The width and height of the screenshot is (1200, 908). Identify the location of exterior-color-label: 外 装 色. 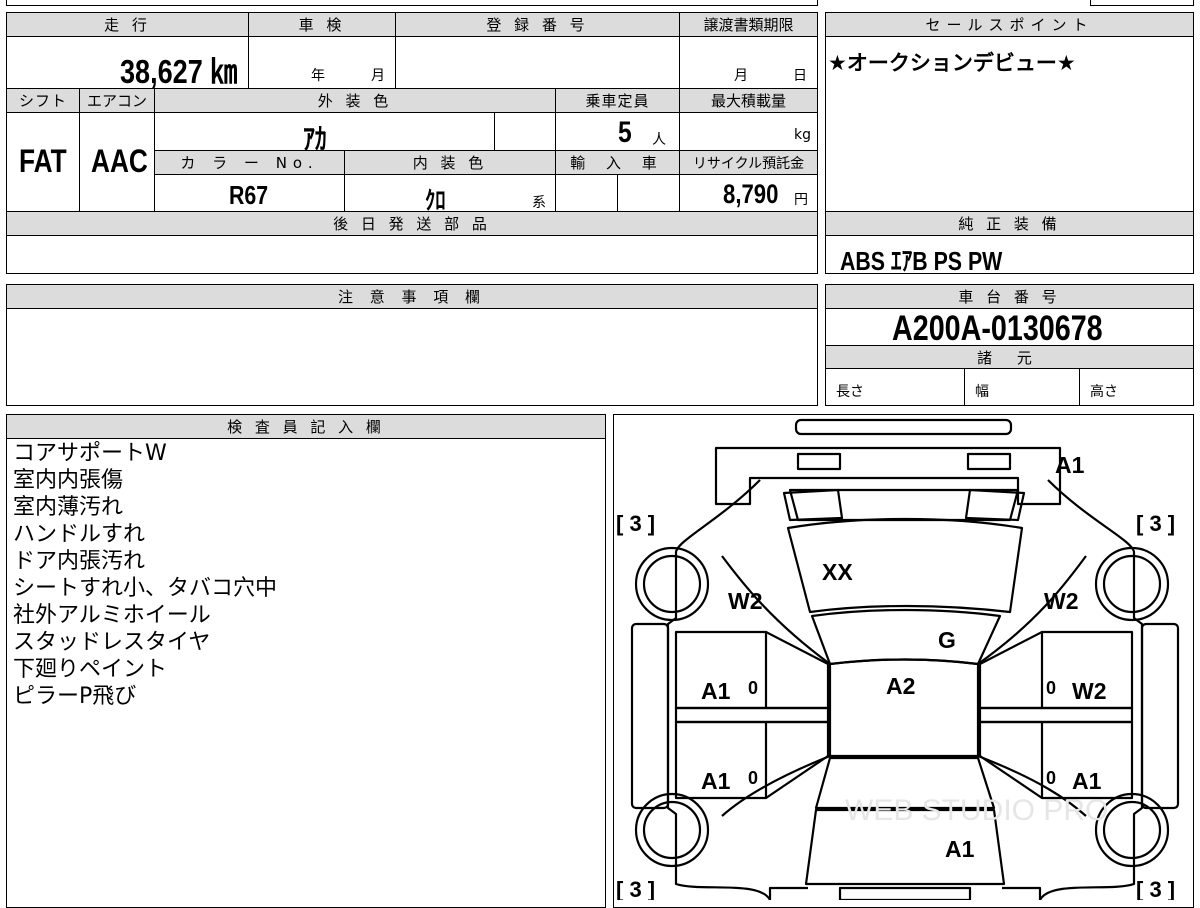
(355, 100).